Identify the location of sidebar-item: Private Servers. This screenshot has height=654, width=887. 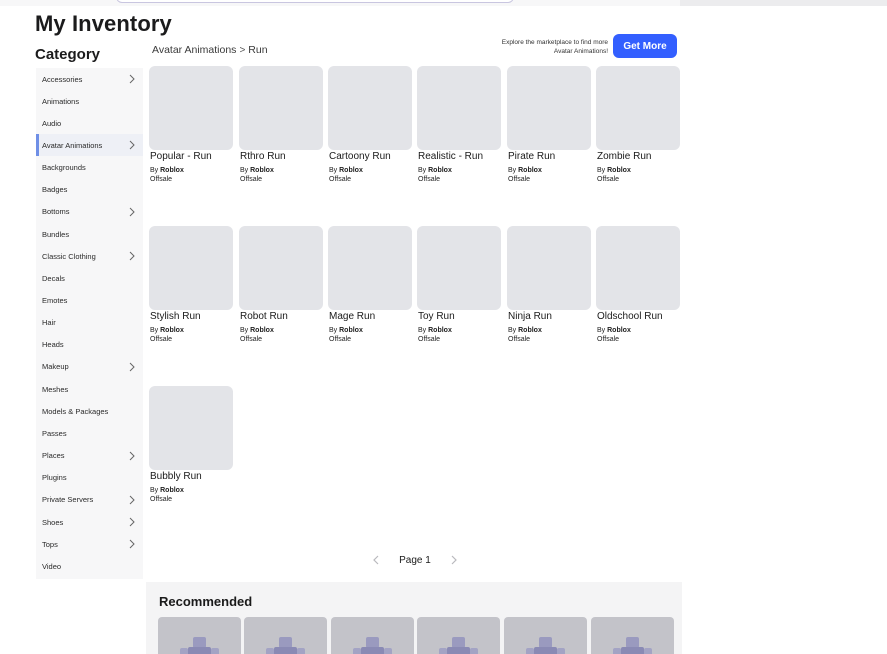
(89, 500).